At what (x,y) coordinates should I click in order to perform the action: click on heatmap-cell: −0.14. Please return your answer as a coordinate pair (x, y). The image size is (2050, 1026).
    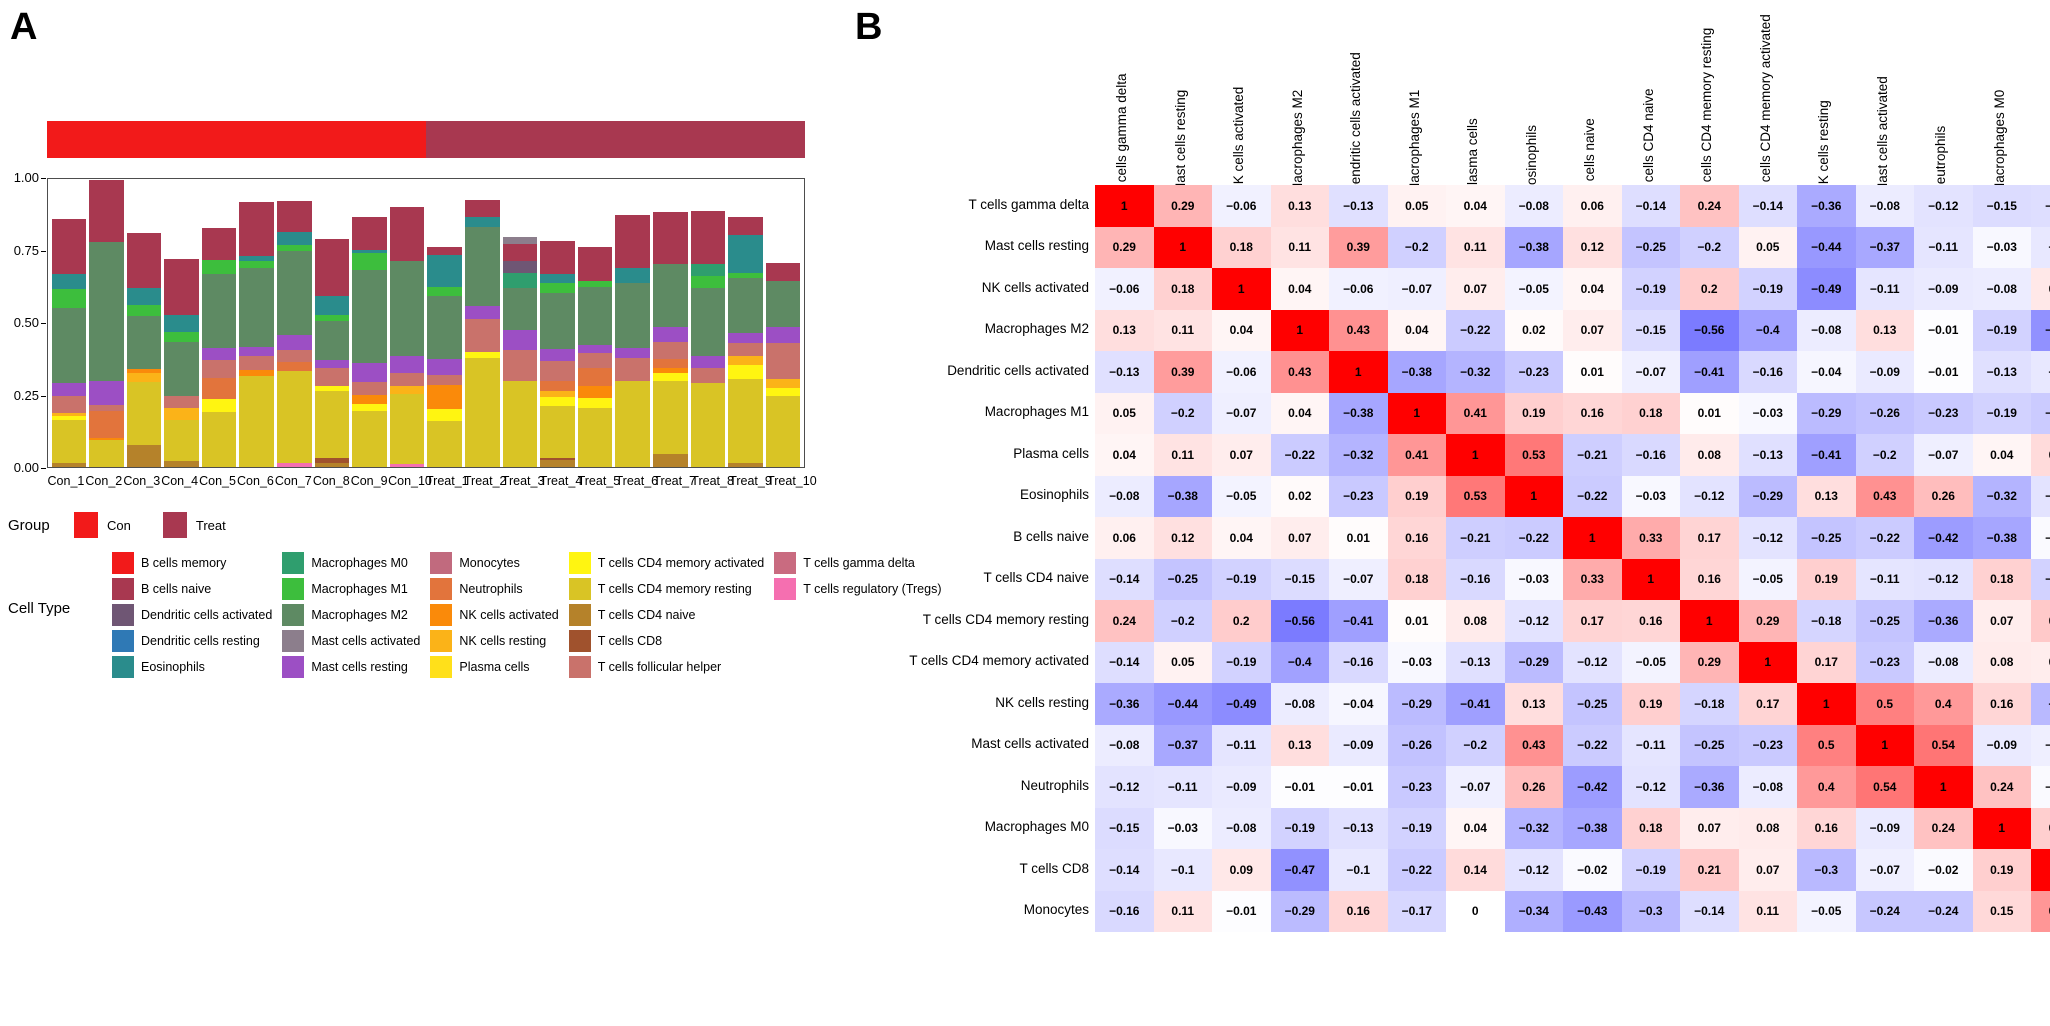
    Looking at the image, I should click on (2040, 206).